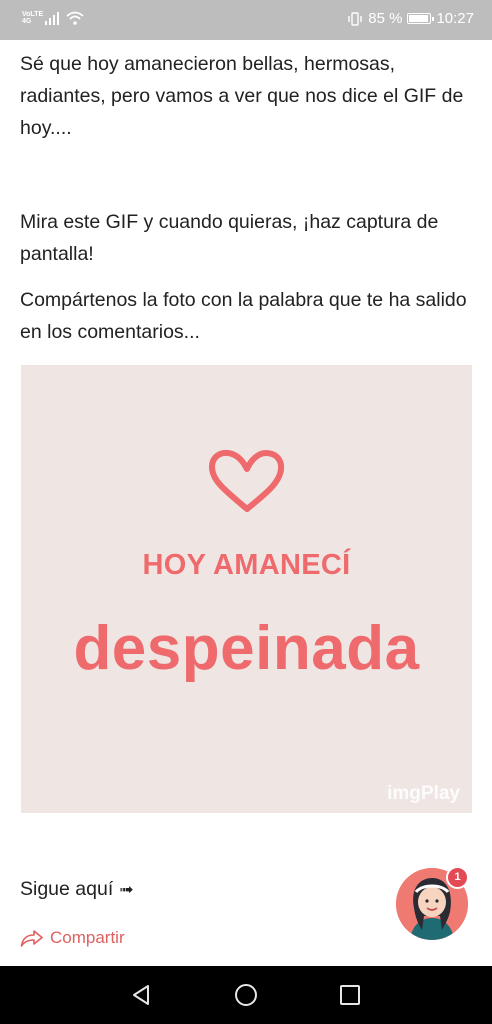 The width and height of the screenshot is (492, 1024). Describe the element at coordinates (246, 648) in the screenshot. I see `gif-caption-word: despeinada` at that location.